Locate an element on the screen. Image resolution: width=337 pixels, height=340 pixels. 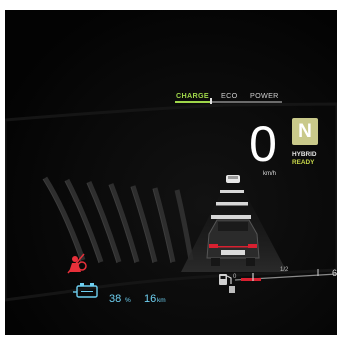
speed-value: 0 is located at coordinates (263, 144).